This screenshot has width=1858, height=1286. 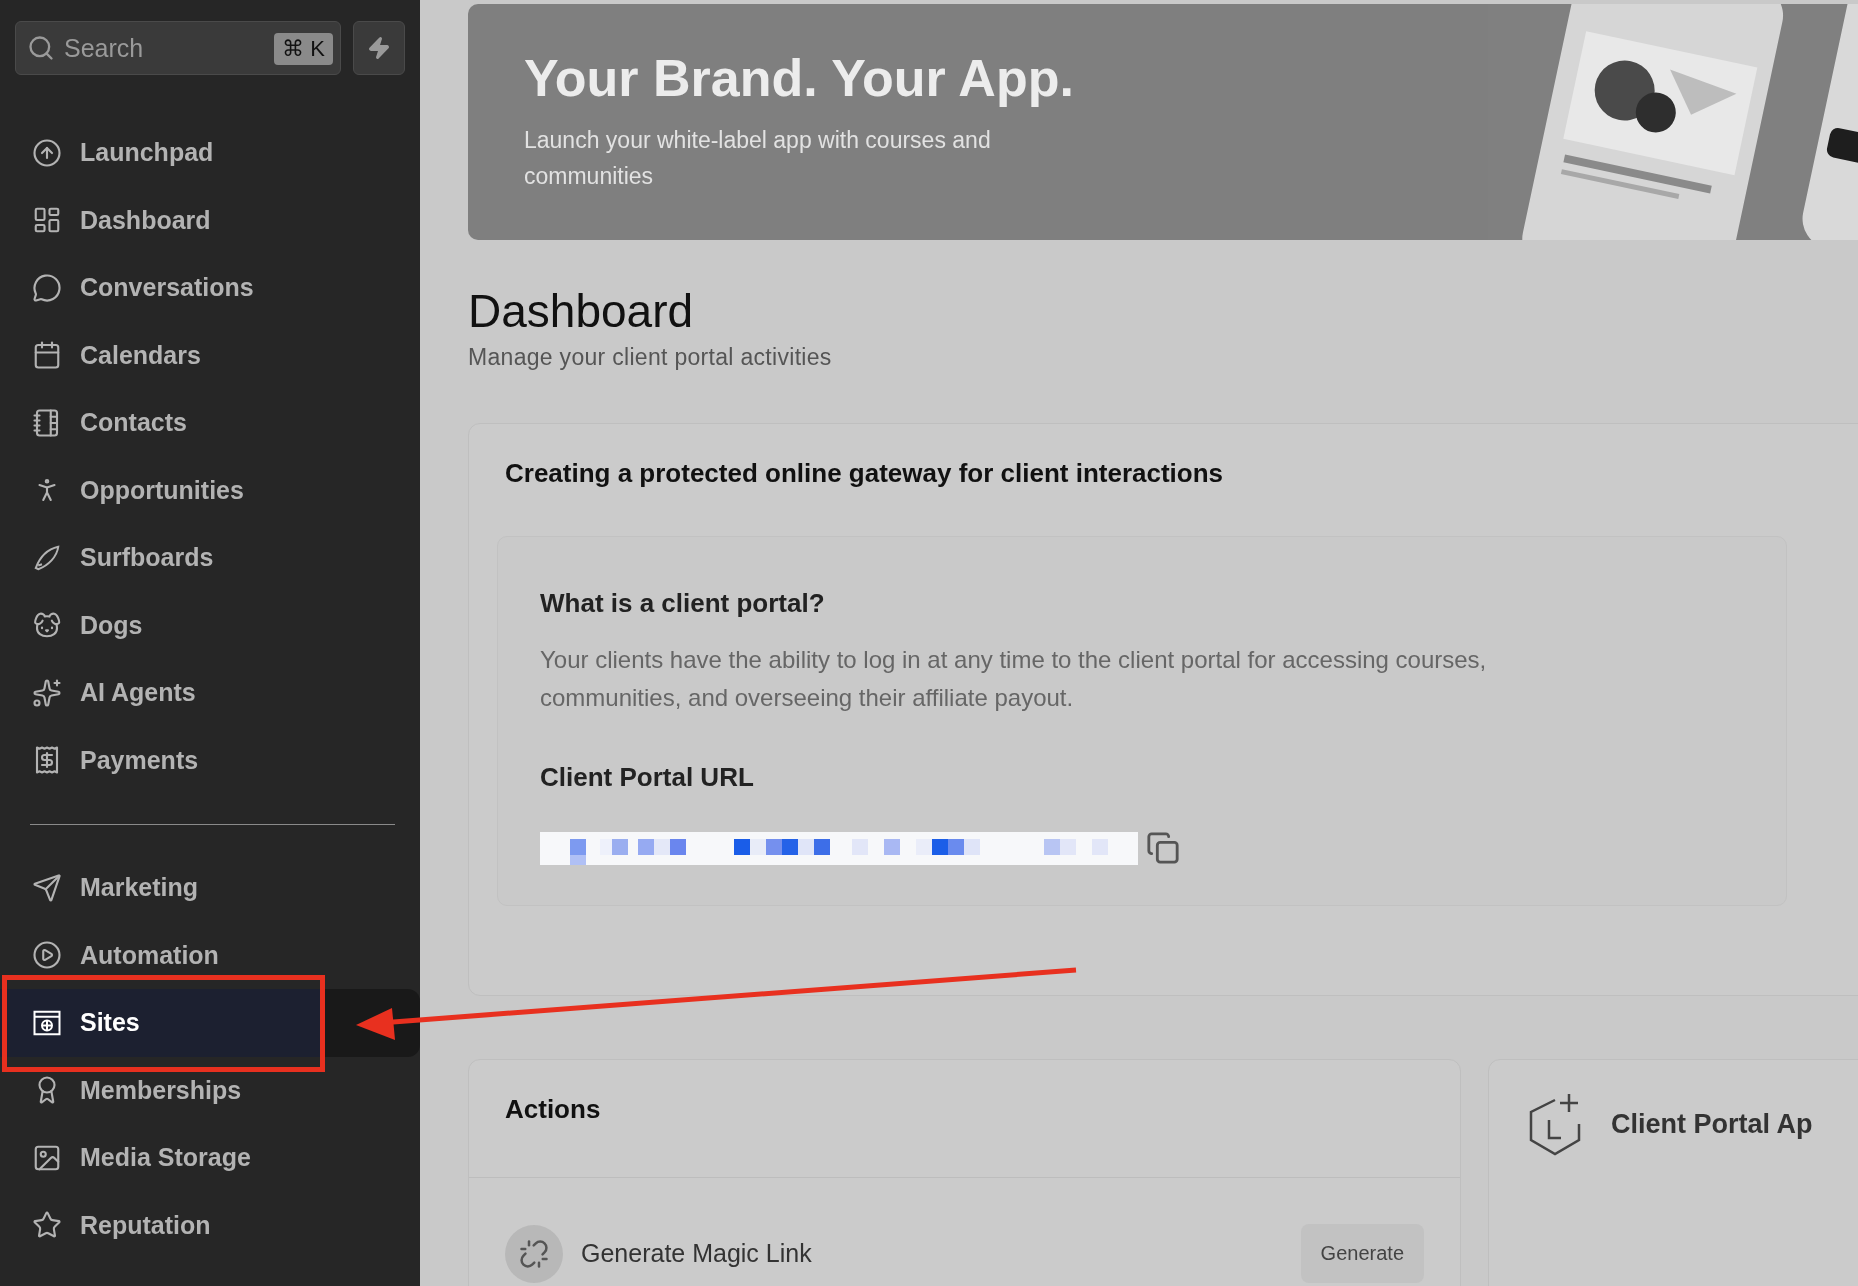 What do you see at coordinates (553, 1109) in the screenshot?
I see `card-title: Actions` at bounding box center [553, 1109].